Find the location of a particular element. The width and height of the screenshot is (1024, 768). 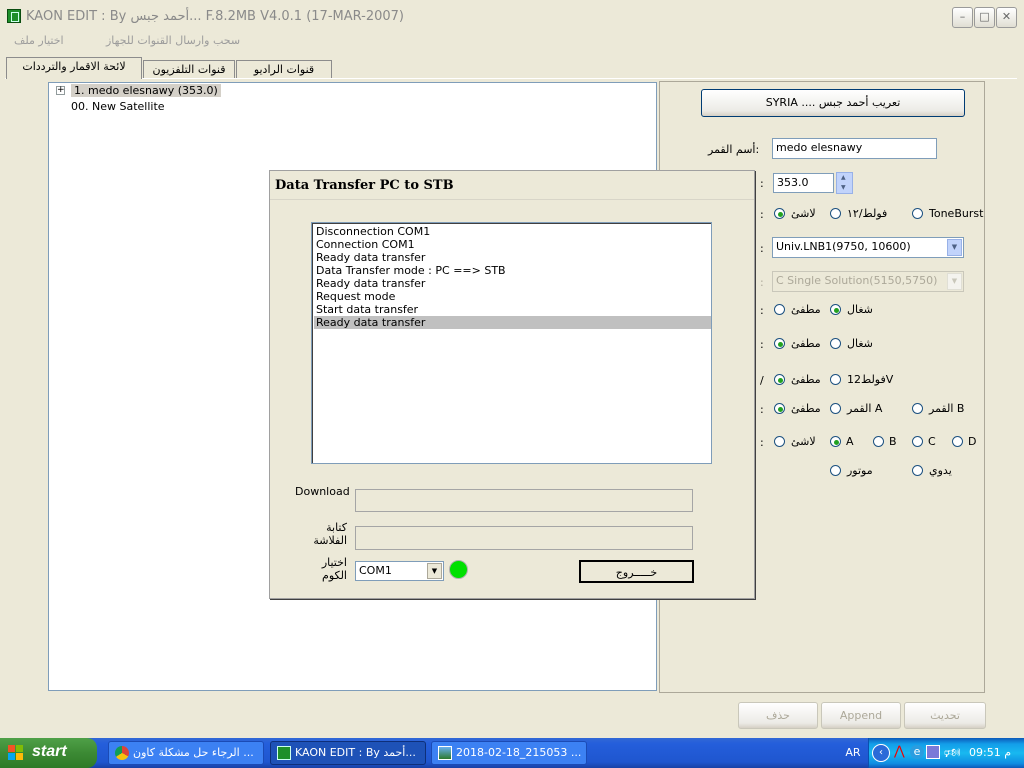

tree-item-new-satellite: 00. New Satellite is located at coordinates (118, 106).